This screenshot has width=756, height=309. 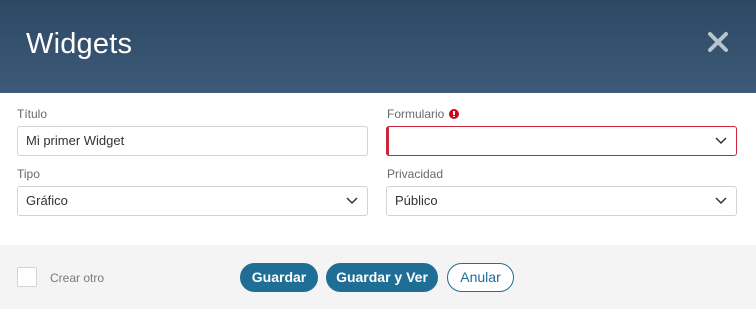 What do you see at coordinates (416, 114) in the screenshot?
I see `formulario-label: Formulario` at bounding box center [416, 114].